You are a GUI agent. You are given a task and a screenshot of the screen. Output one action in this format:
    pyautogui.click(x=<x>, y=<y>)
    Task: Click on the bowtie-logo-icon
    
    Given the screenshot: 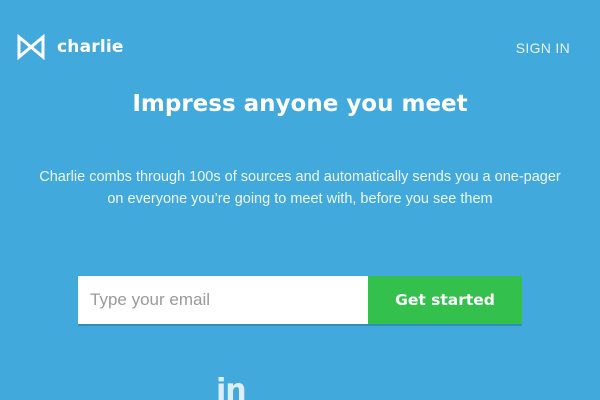 What is the action you would take?
    pyautogui.click(x=31, y=47)
    